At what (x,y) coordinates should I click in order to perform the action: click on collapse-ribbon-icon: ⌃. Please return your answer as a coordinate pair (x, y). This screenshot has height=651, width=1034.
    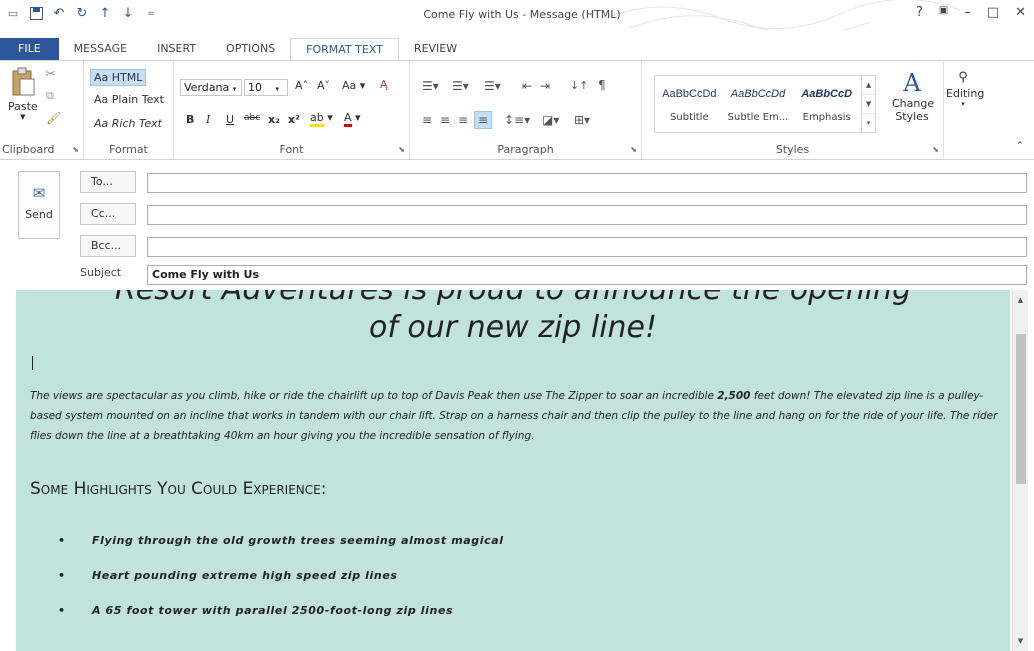
    Looking at the image, I should click on (1020, 146).